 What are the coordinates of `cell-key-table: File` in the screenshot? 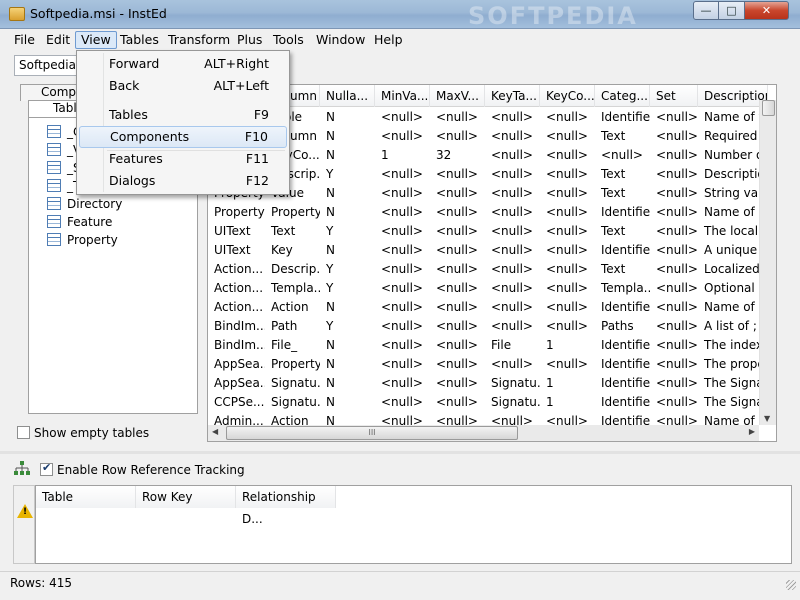 It's located at (512, 345).